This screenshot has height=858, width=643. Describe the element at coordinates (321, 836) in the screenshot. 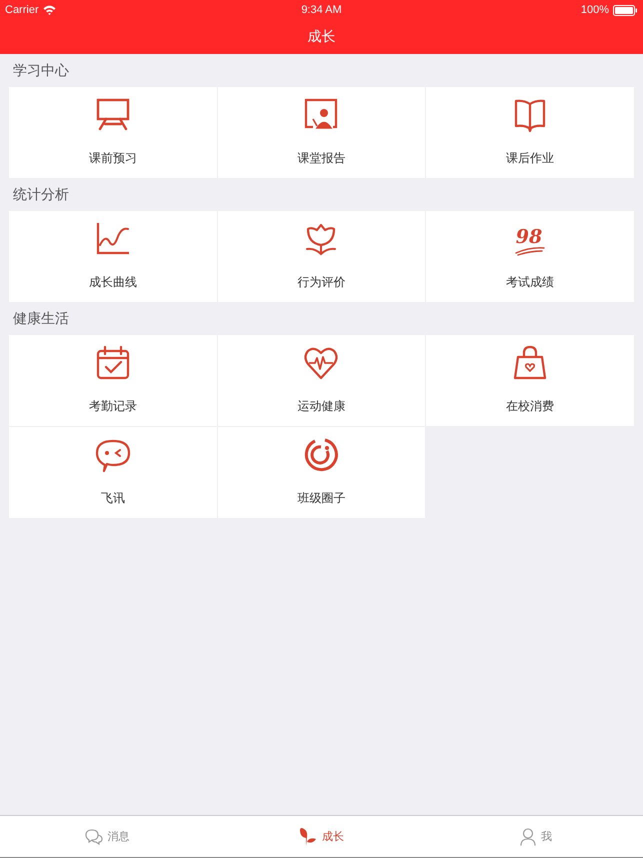

I see `tab-item: 成长` at that location.